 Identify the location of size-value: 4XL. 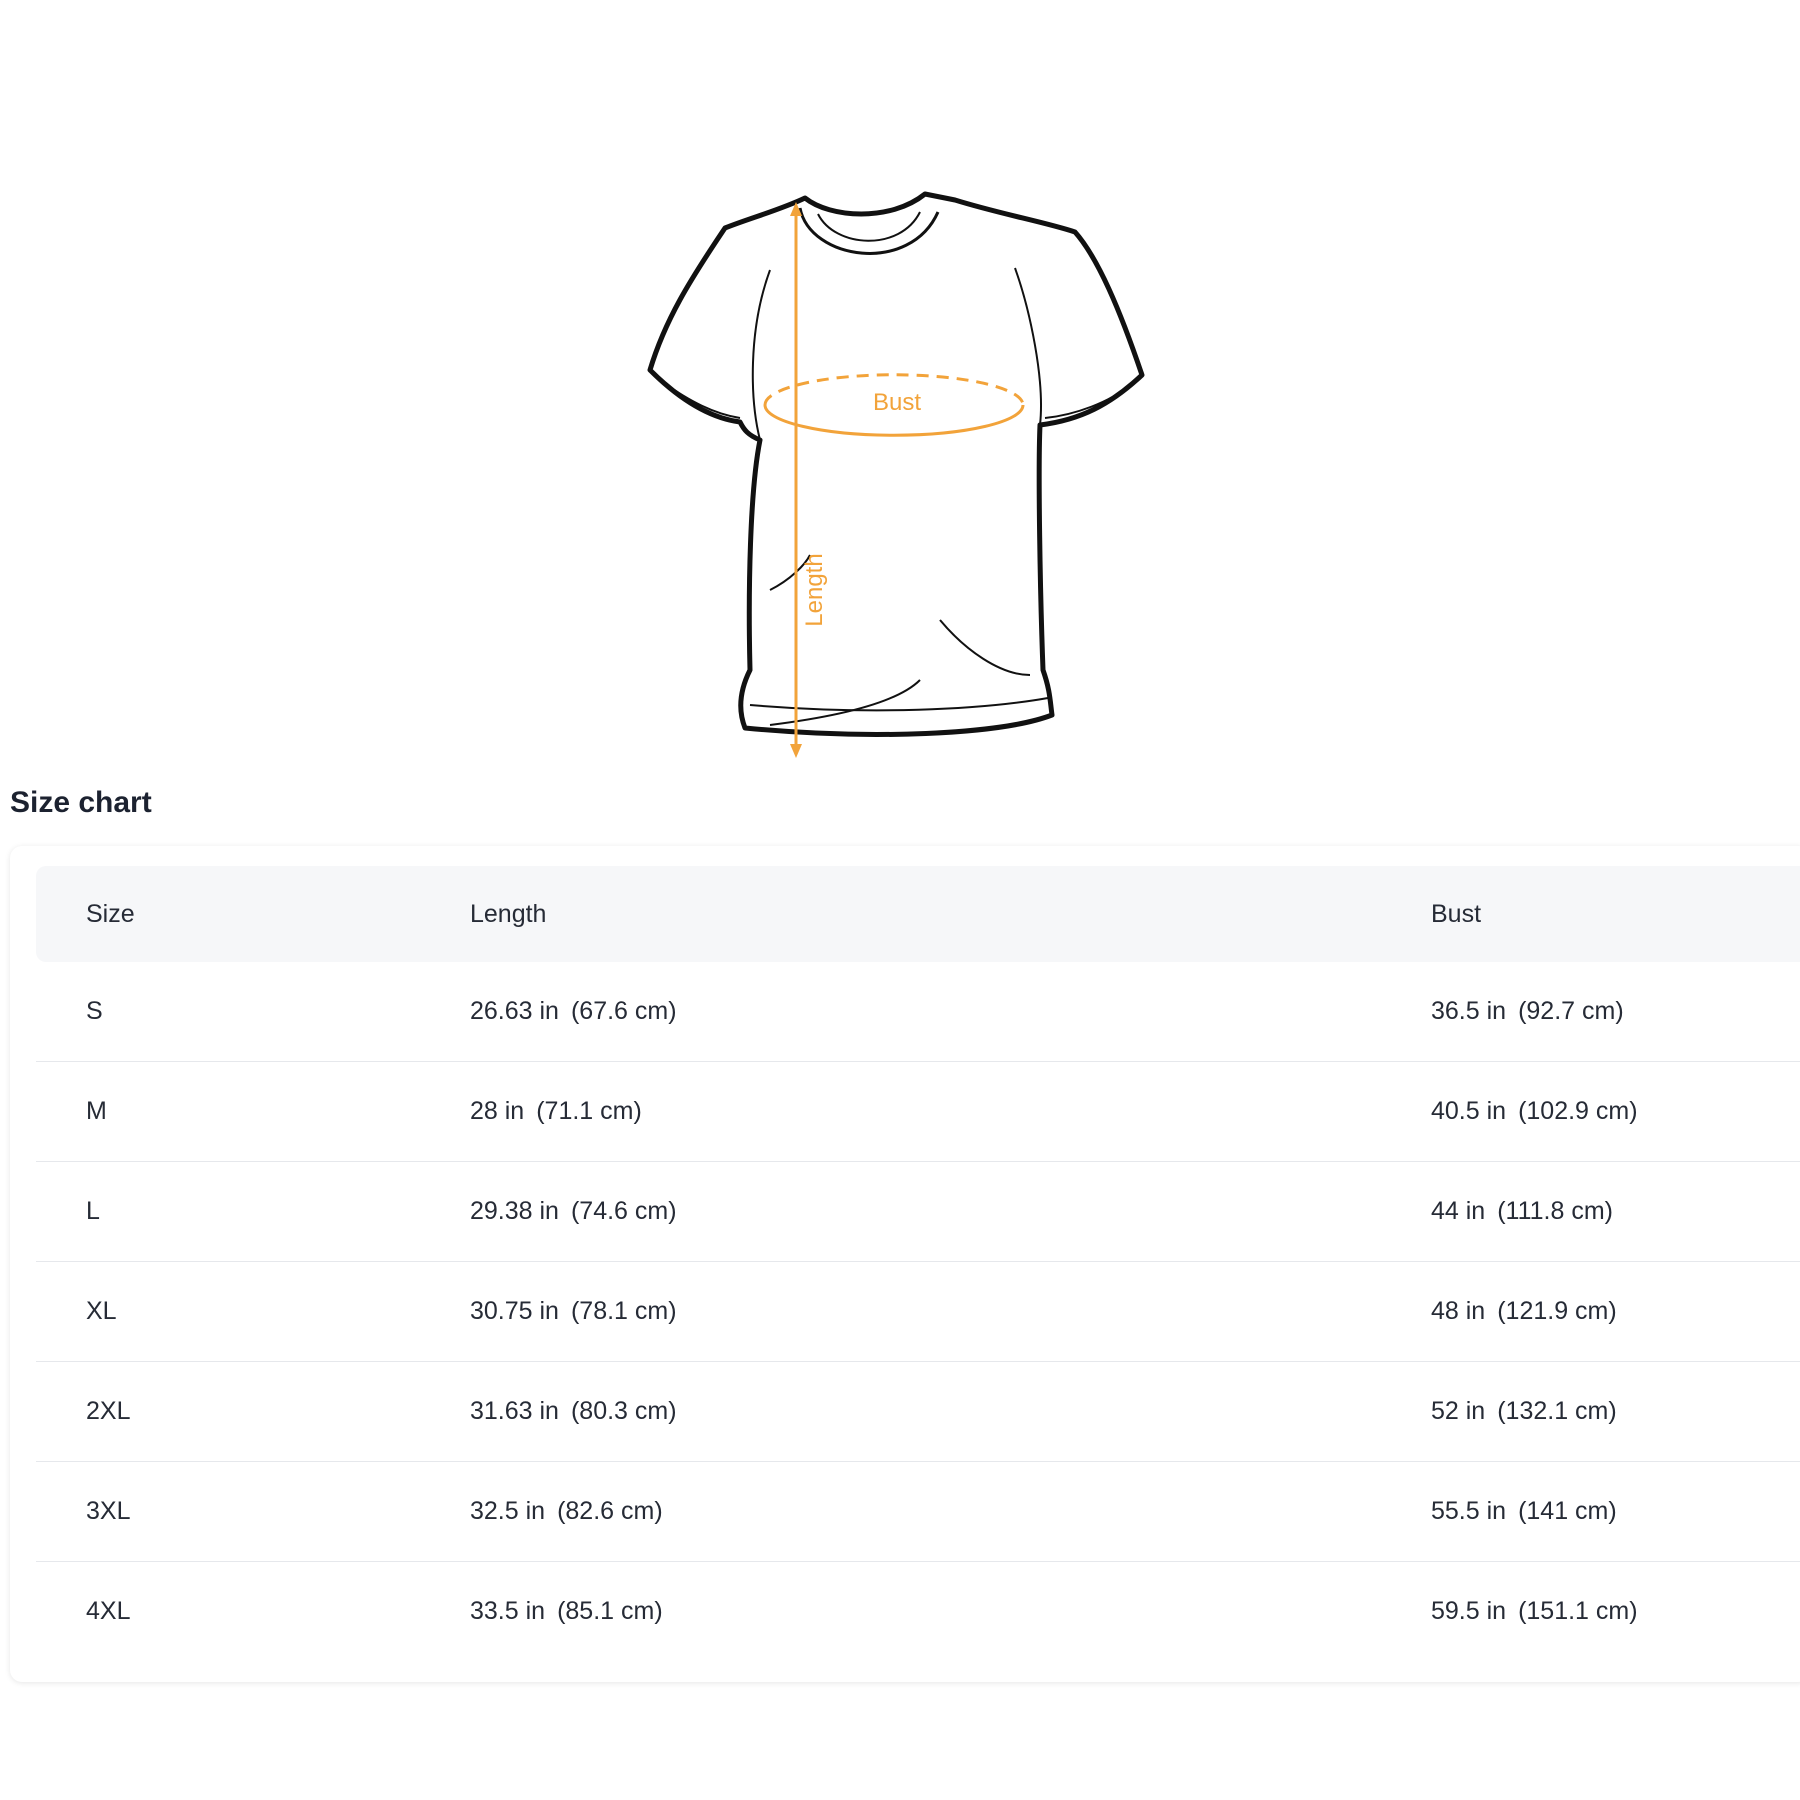
(108, 1611).